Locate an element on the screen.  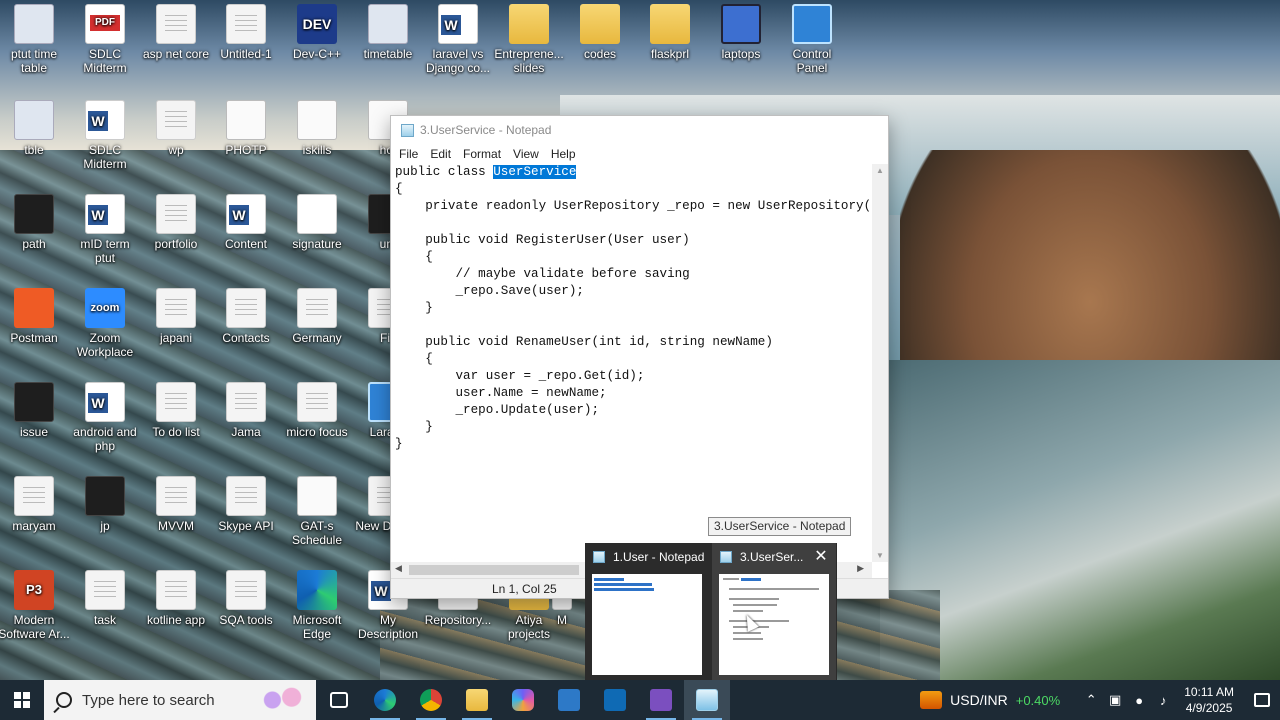
code-line: var user = _repo.Get(id); is located at coordinates (633, 376).